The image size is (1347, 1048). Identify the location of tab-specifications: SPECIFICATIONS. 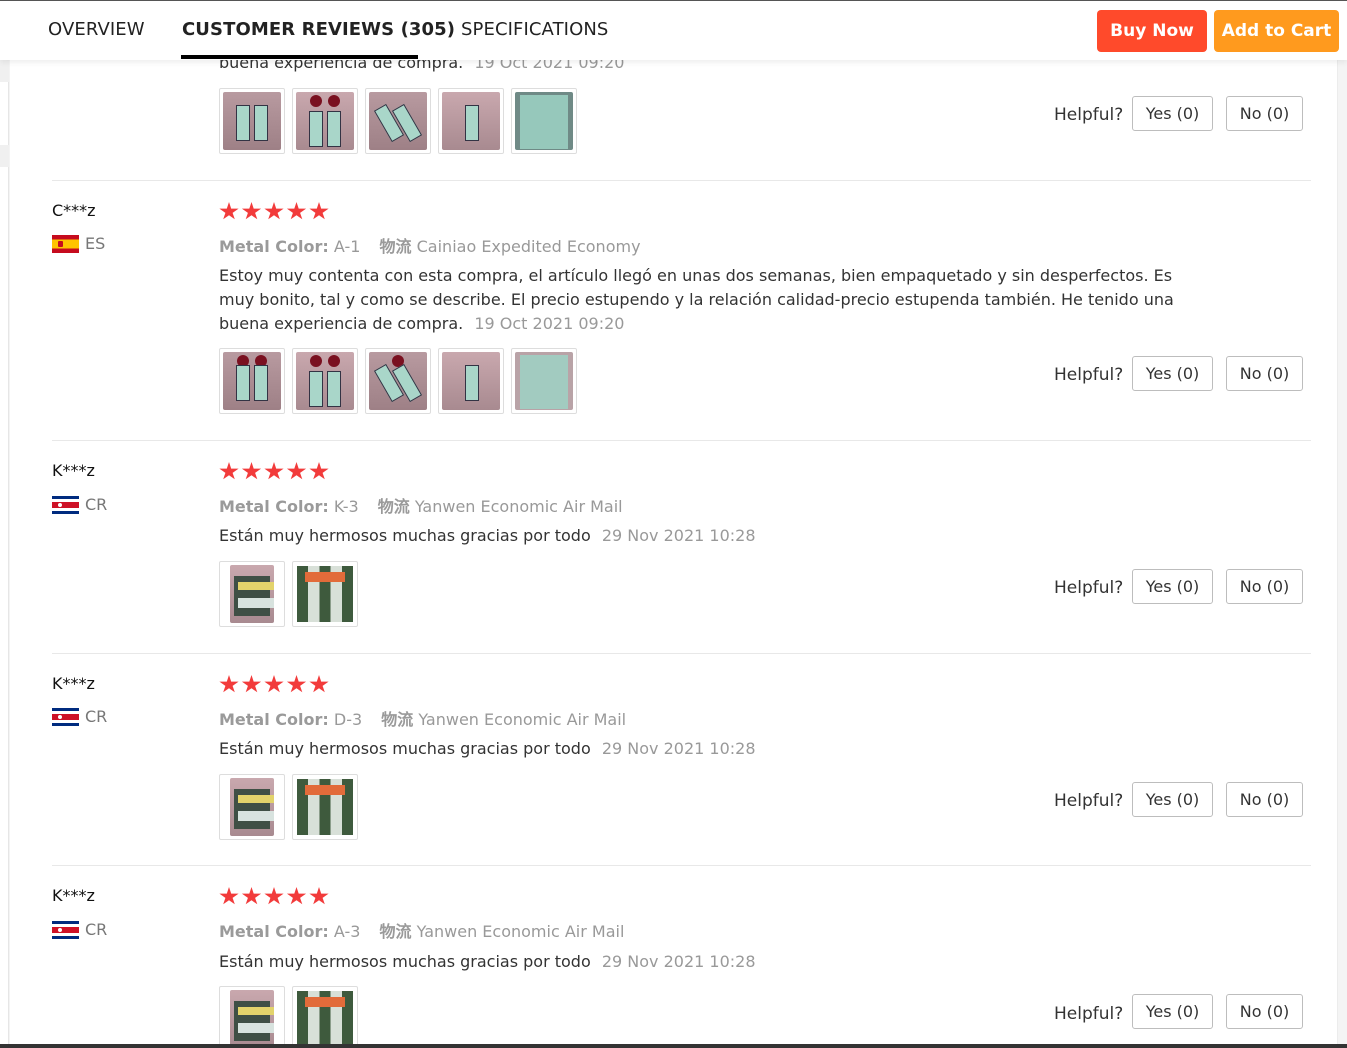
(534, 29).